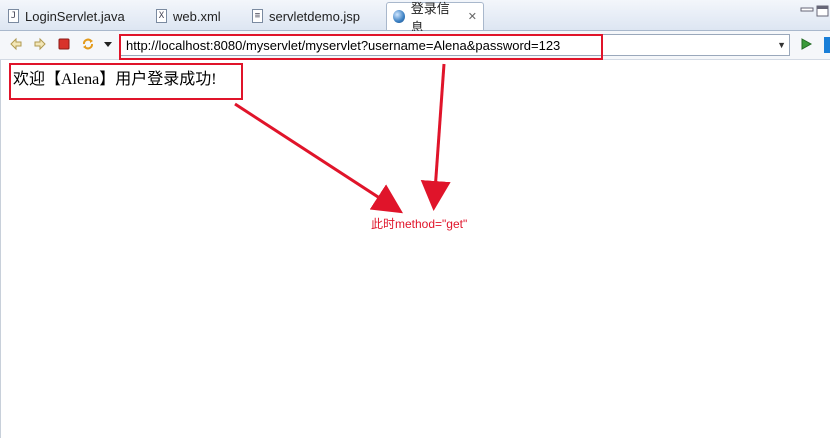 This screenshot has height=438, width=830. I want to click on method-annotation: 此时method="get", so click(419, 224).